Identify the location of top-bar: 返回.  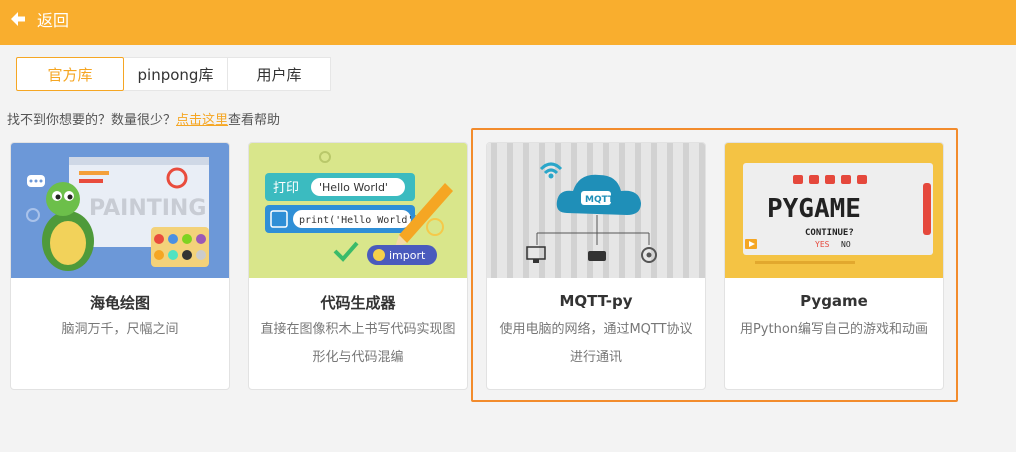
(508, 22).